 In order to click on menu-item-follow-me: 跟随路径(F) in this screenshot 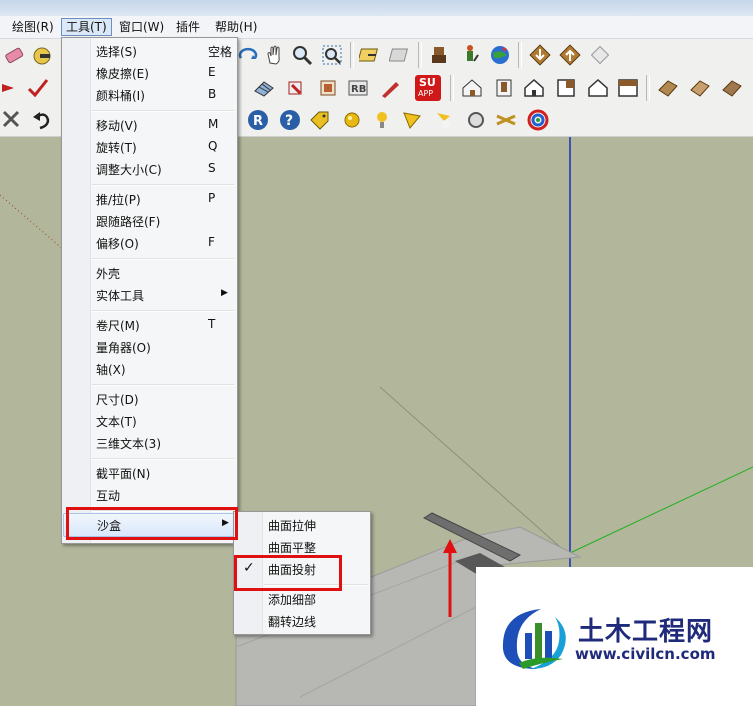, I will do `click(149, 221)`.